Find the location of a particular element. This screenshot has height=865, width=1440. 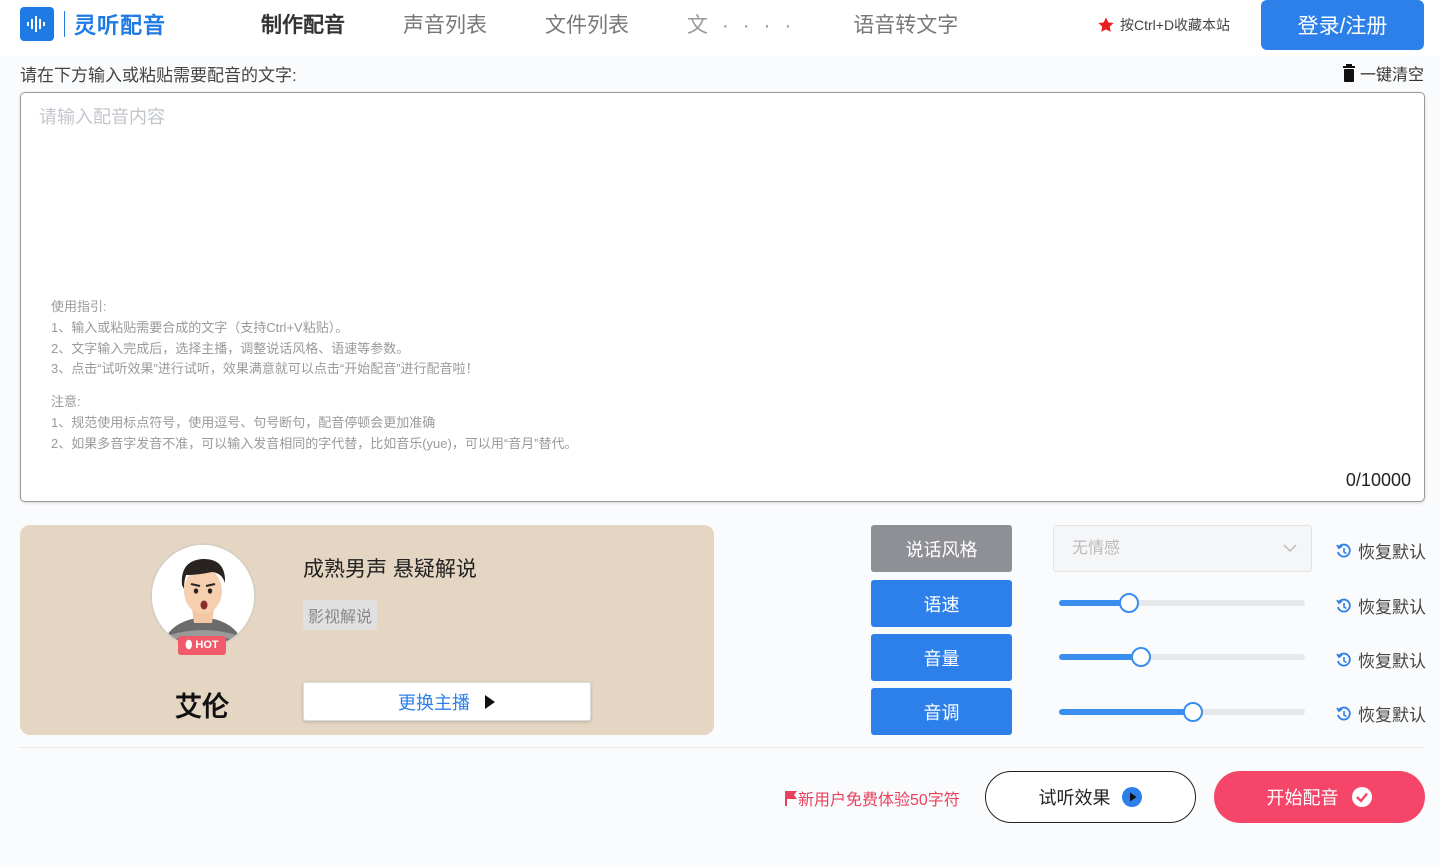

voice-description: 成熟男声 悬疑解说 is located at coordinates (390, 569).